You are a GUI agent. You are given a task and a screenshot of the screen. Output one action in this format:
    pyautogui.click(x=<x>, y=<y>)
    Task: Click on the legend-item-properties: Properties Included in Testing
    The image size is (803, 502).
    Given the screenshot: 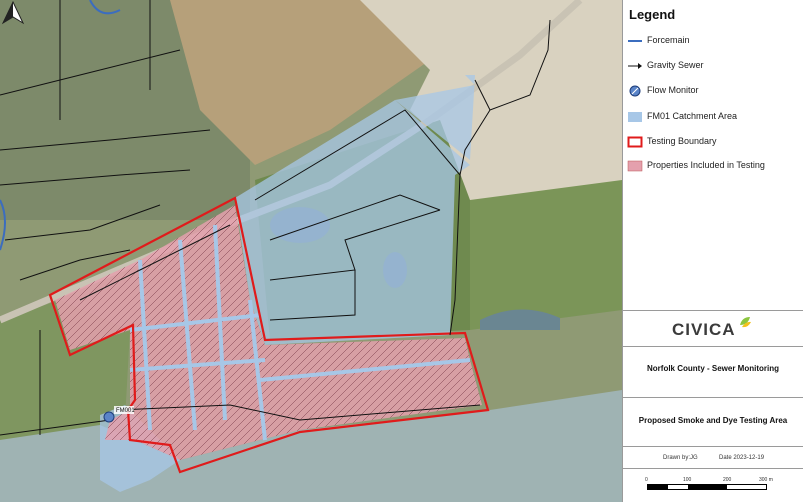 What is the action you would take?
    pyautogui.click(x=713, y=166)
    